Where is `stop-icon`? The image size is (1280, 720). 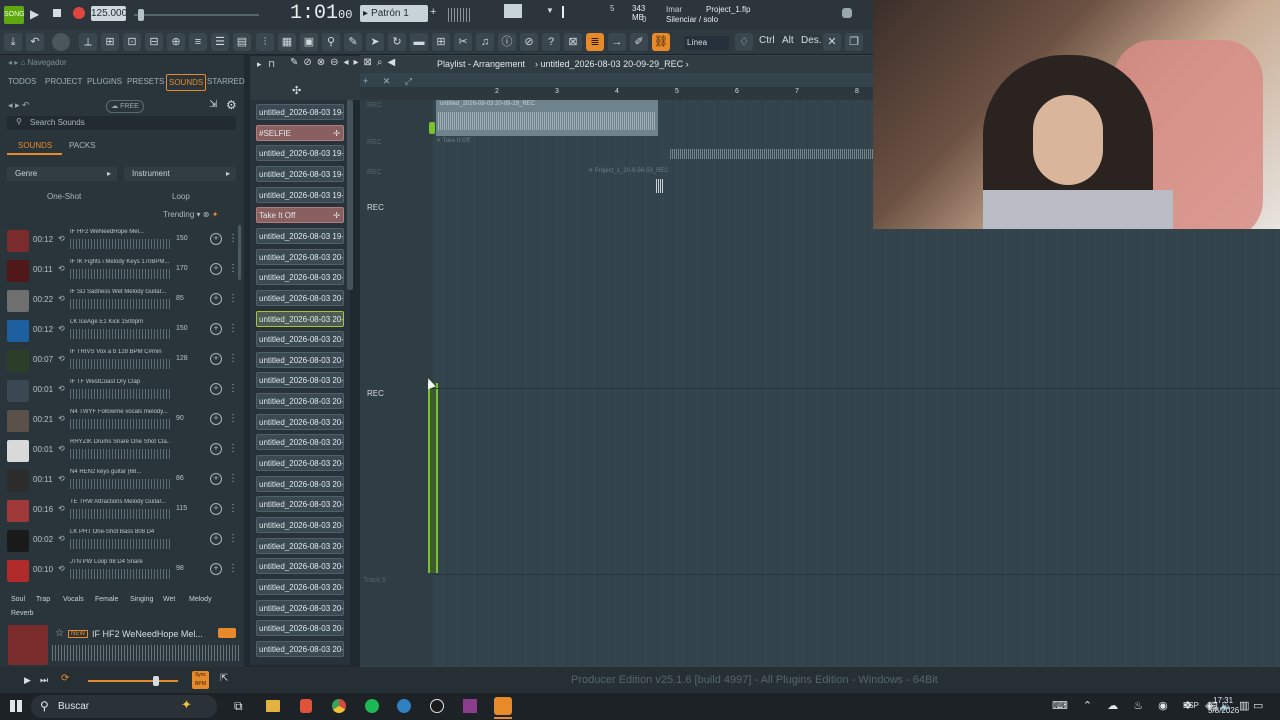
stop-icon is located at coordinates (57, 13).